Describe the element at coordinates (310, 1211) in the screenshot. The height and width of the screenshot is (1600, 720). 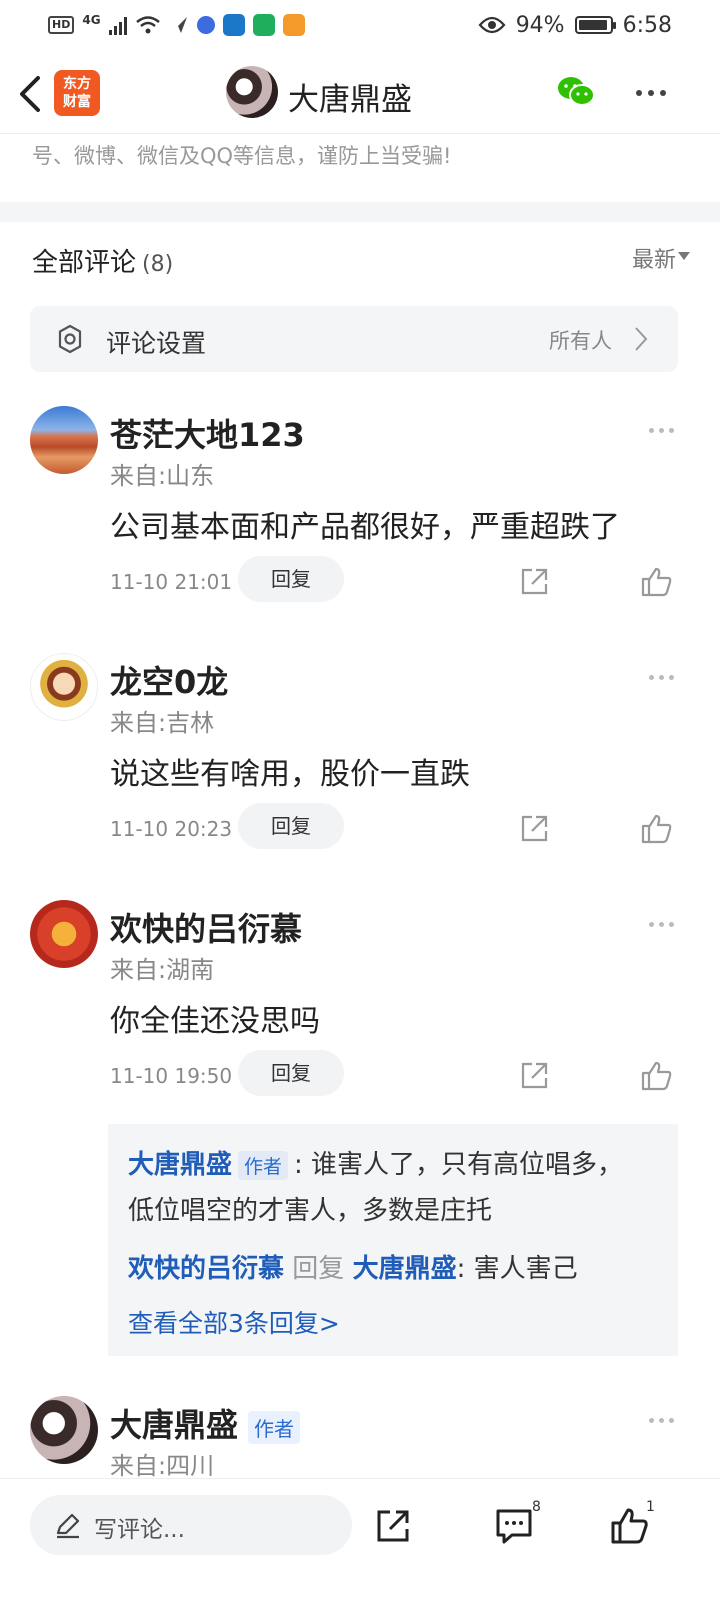
I see `reply-line-1-cont: 低位唱空的才害人，多数是庄托` at that location.